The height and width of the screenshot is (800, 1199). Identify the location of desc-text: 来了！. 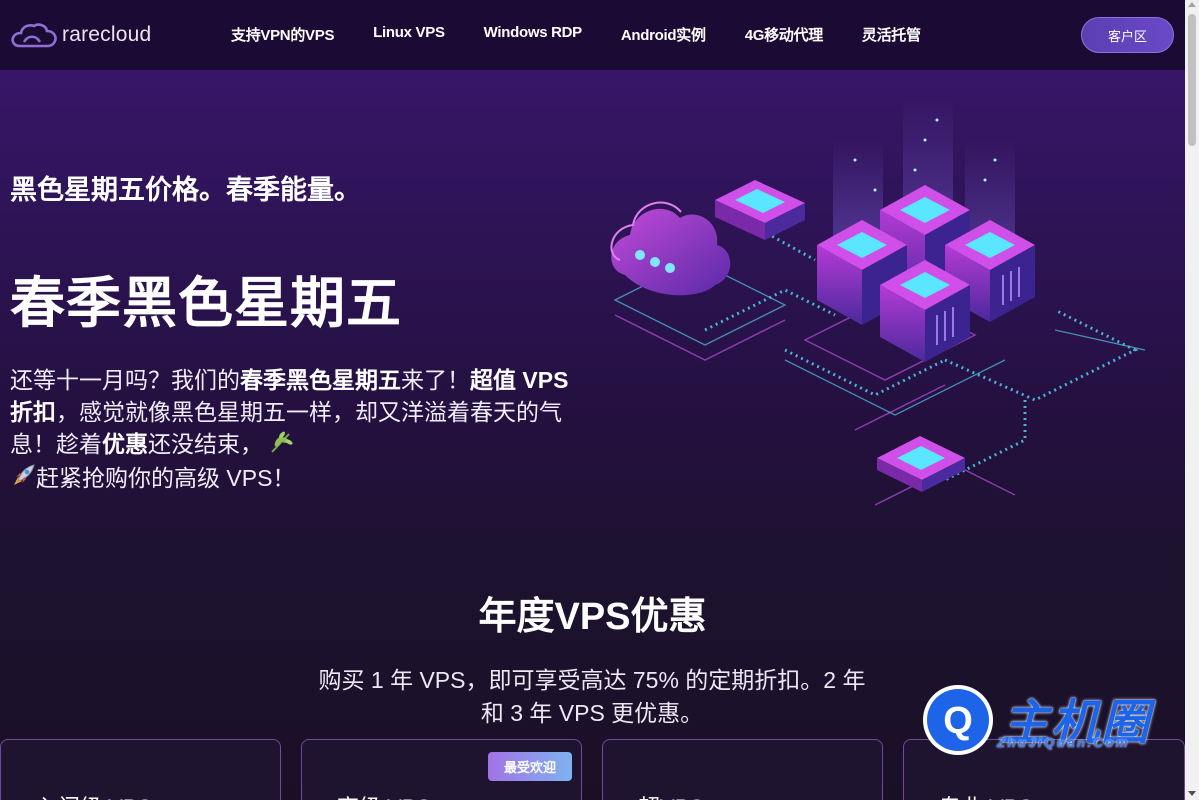
(435, 380).